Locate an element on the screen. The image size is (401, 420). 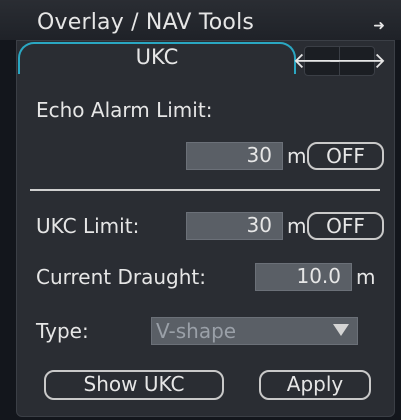
apply-button: Apply is located at coordinates (315, 385).